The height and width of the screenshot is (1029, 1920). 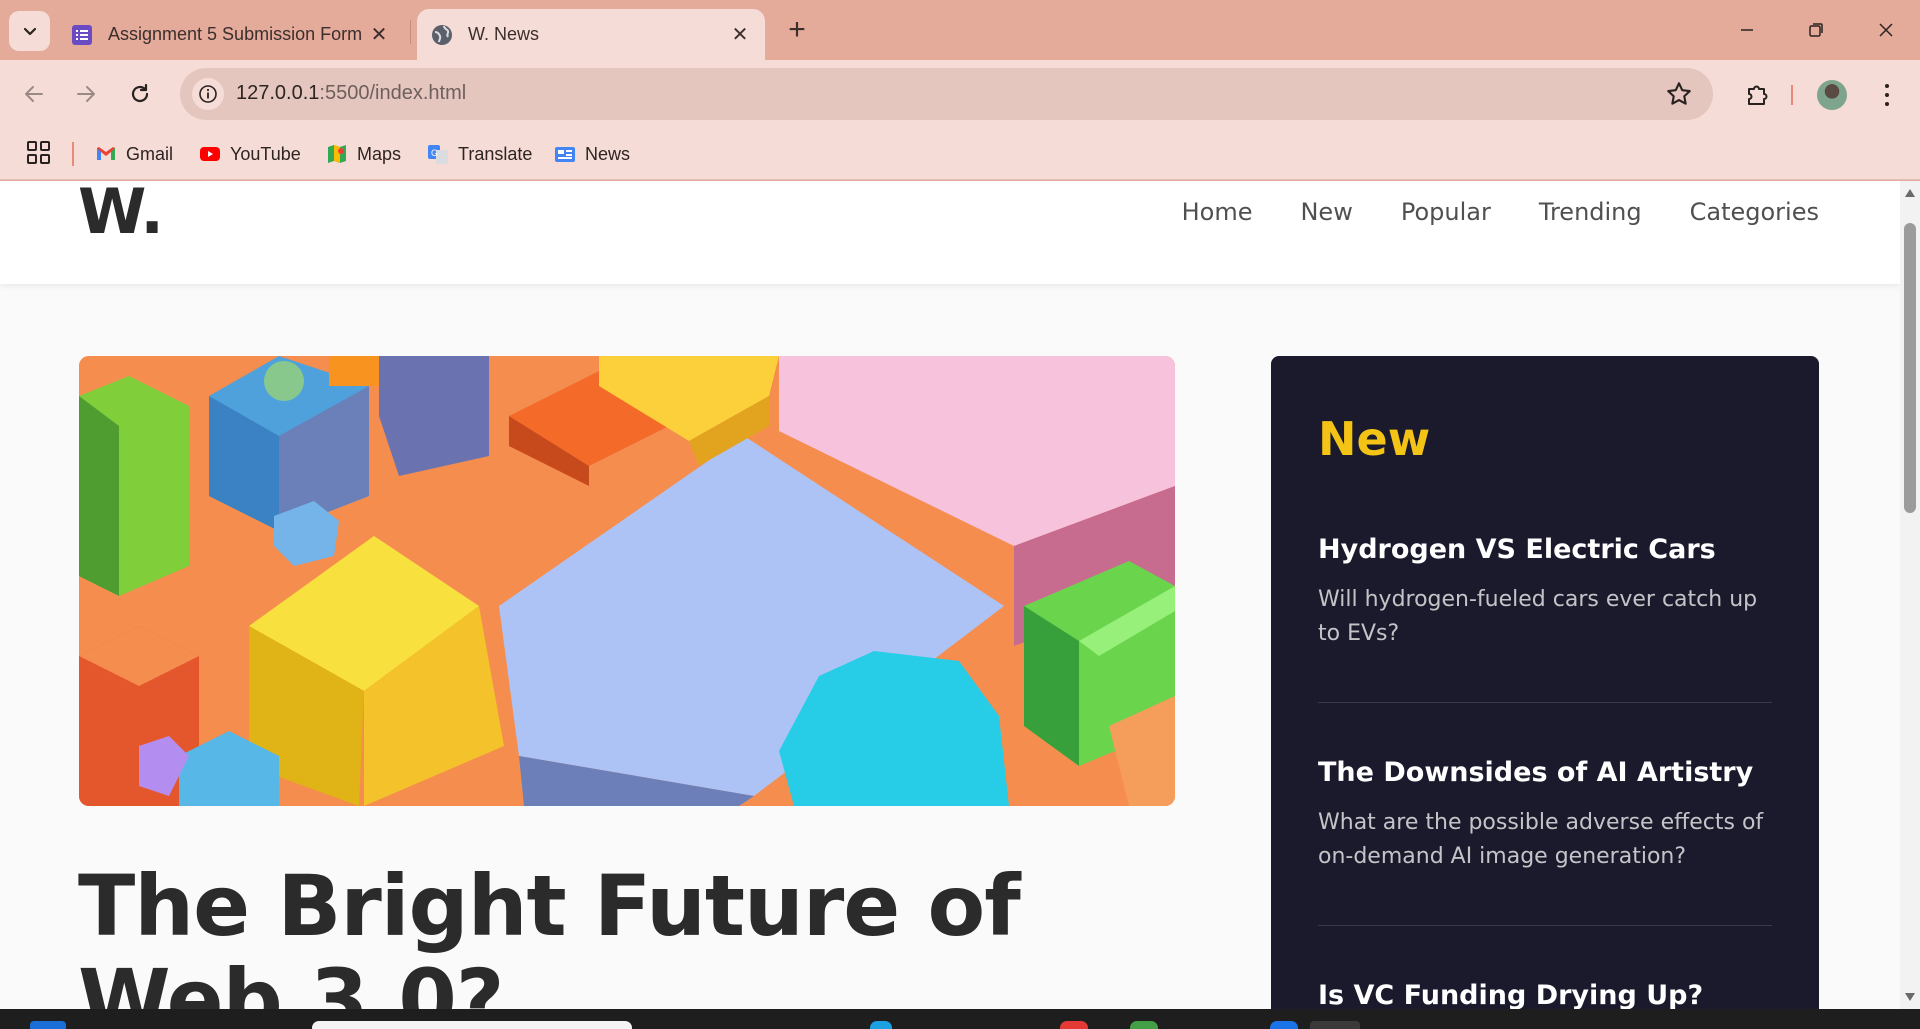 What do you see at coordinates (608, 153) in the screenshot?
I see `bookmark-label: News` at bounding box center [608, 153].